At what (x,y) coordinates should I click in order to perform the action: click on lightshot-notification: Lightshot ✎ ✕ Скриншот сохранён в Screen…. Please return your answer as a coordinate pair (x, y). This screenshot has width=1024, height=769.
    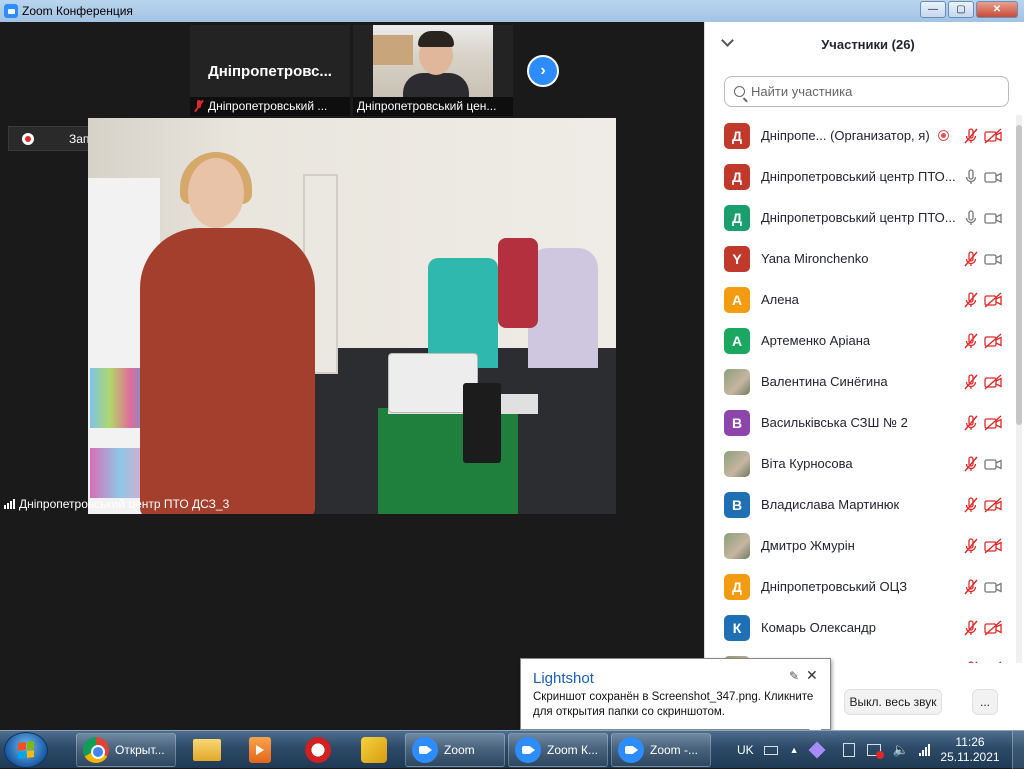
    Looking at the image, I should click on (675, 699).